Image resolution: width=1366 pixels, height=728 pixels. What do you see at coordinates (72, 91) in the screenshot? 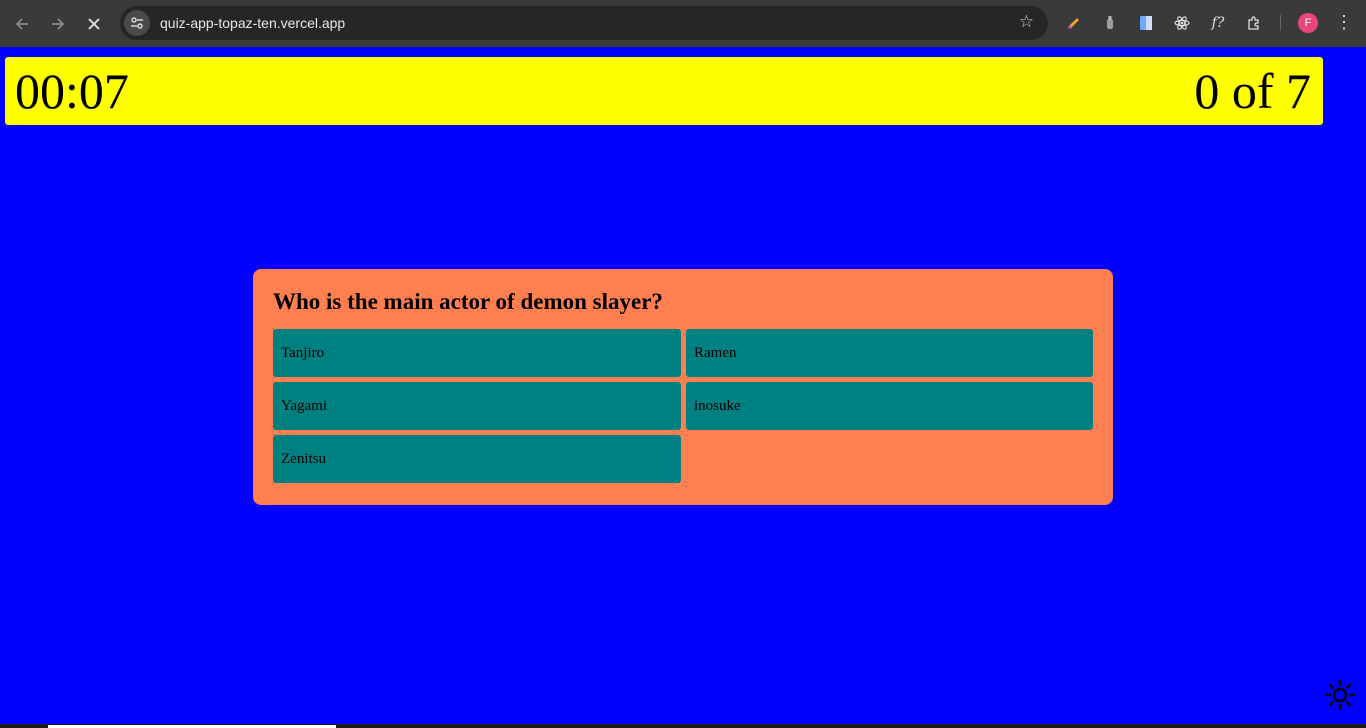
I see `timer: 00:07` at bounding box center [72, 91].